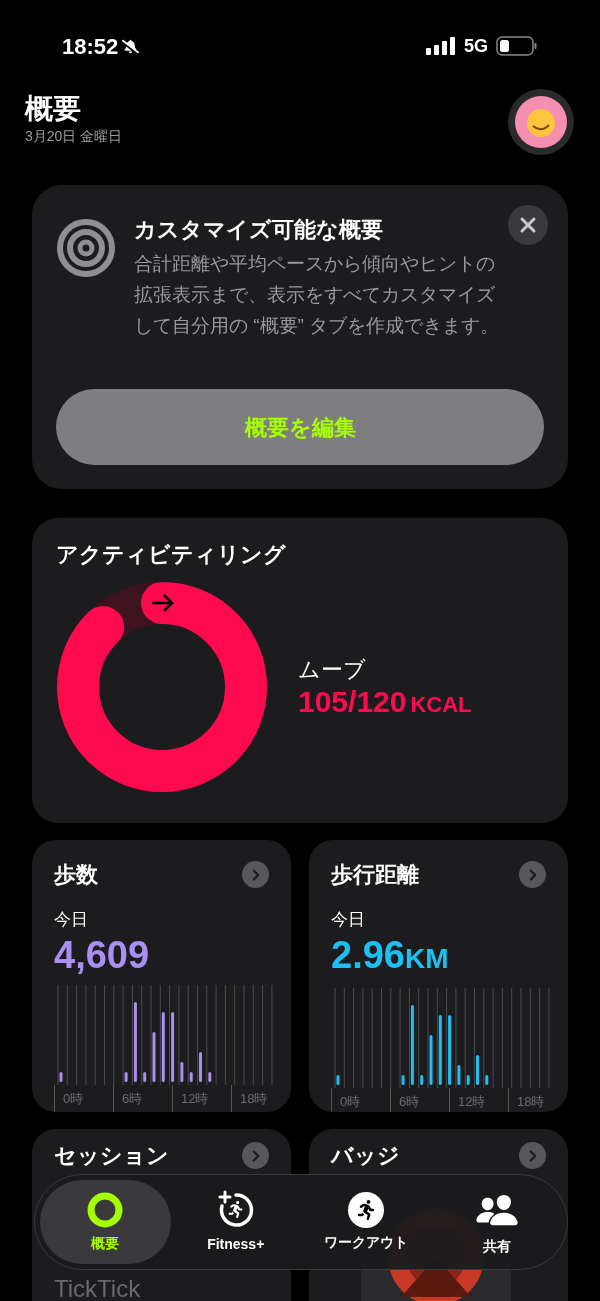  Describe the element at coordinates (476, 46) in the screenshot. I see `network-label: 5G` at that location.